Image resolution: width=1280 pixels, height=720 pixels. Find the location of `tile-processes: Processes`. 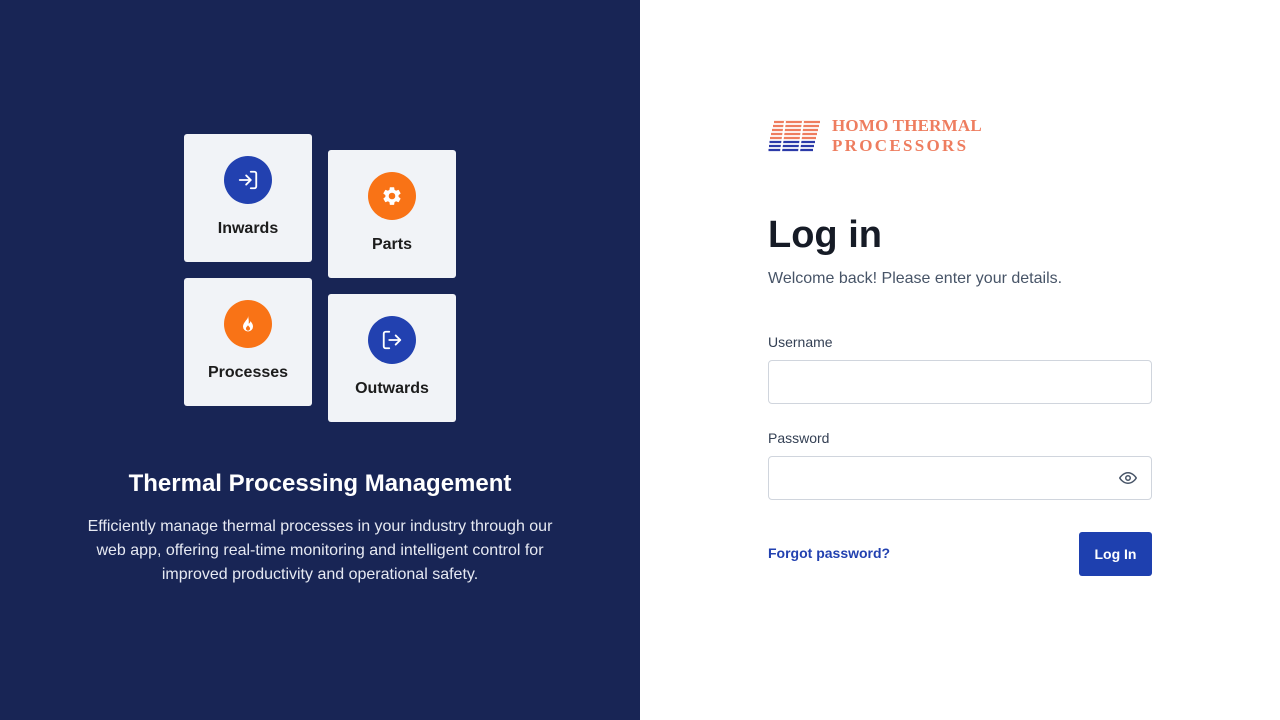

tile-processes: Processes is located at coordinates (248, 342).